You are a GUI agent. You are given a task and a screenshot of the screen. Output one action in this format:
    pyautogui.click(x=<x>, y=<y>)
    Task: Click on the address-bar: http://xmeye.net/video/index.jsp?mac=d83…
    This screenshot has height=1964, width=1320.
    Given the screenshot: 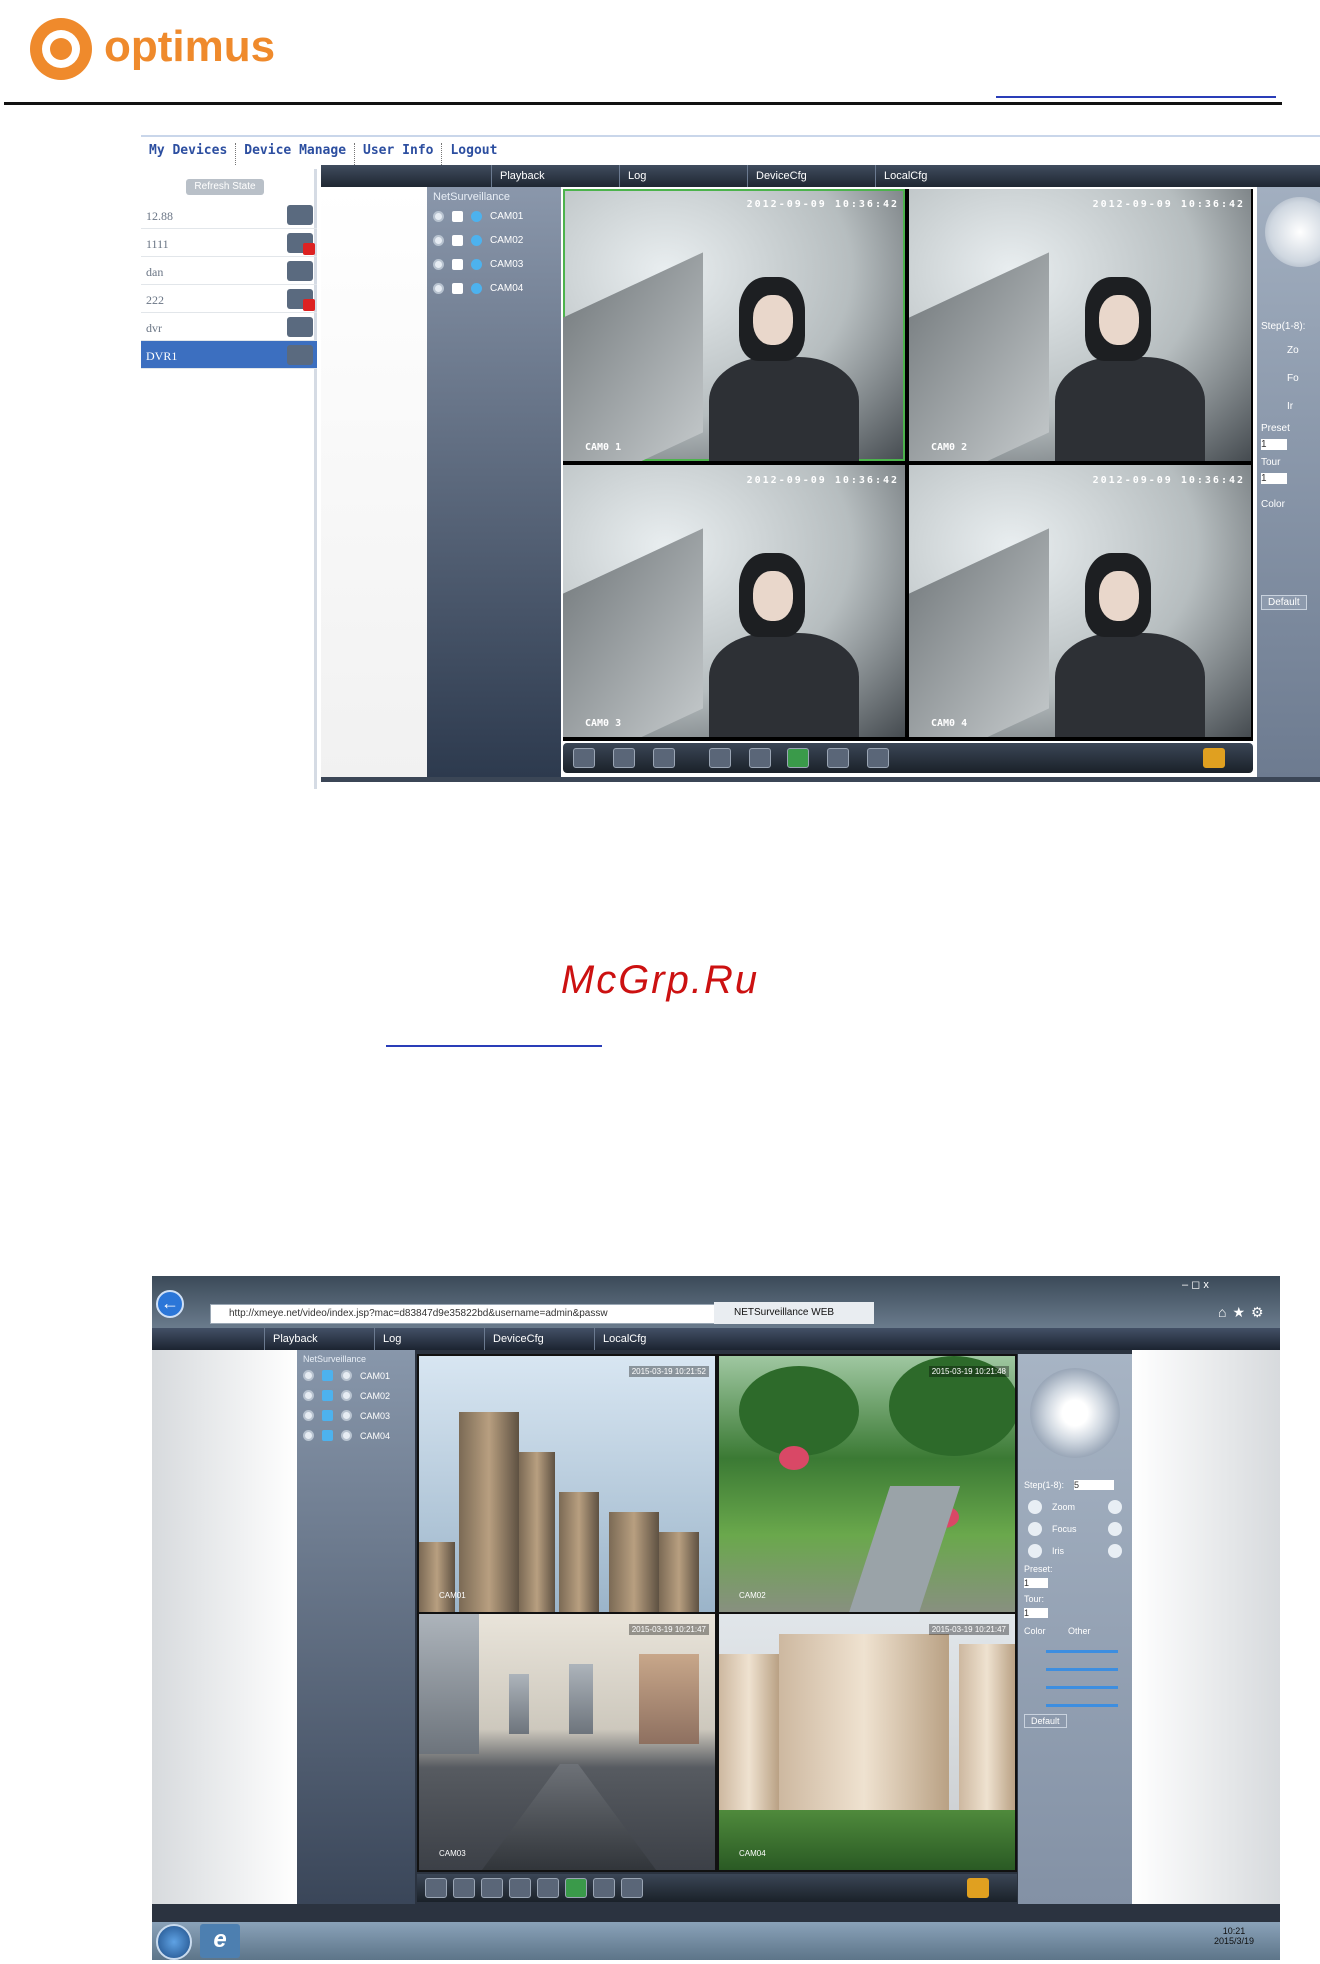 What is the action you would take?
    pyautogui.click(x=476, y=1314)
    